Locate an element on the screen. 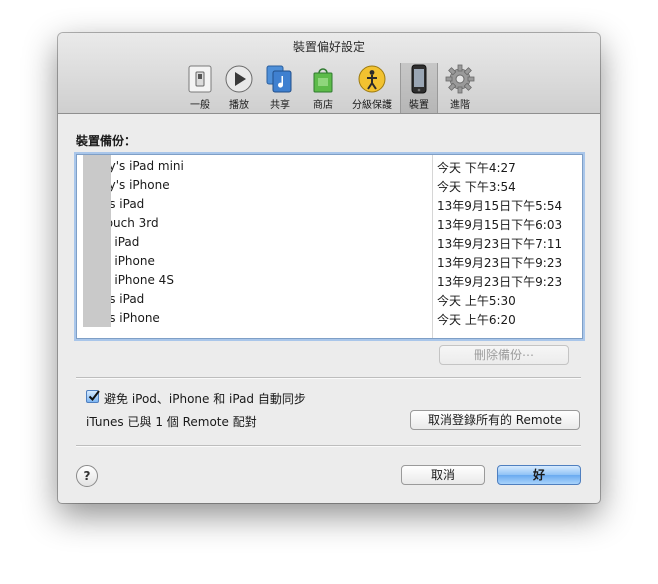  backup-date: 今天 上午6:20 is located at coordinates (476, 320).